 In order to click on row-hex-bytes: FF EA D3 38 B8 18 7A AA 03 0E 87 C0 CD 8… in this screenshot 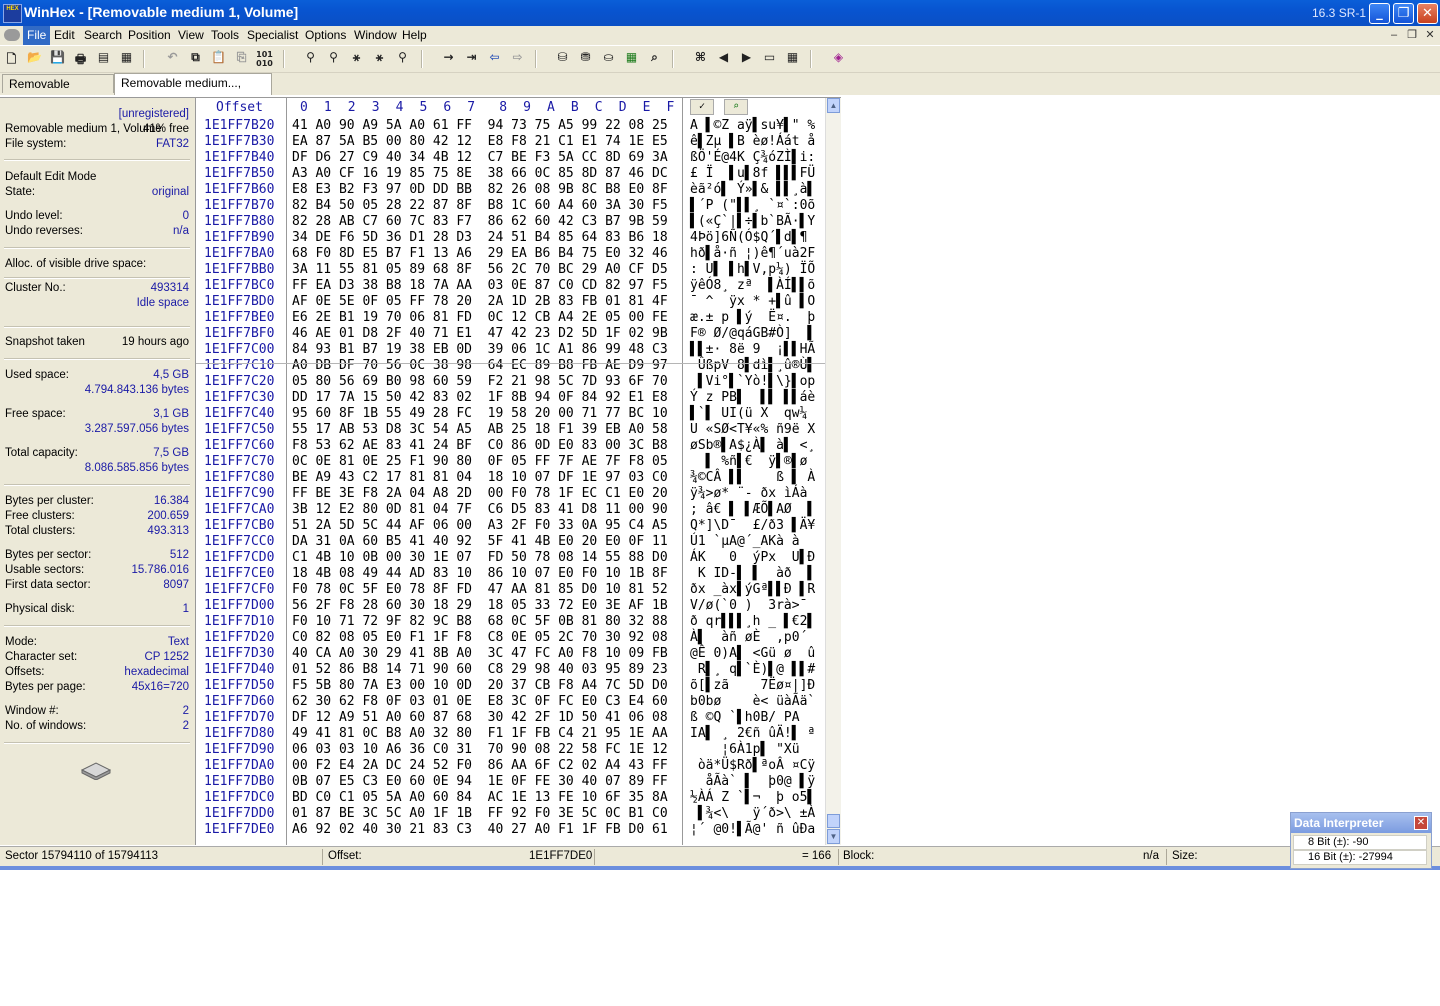, I will do `click(480, 285)`.